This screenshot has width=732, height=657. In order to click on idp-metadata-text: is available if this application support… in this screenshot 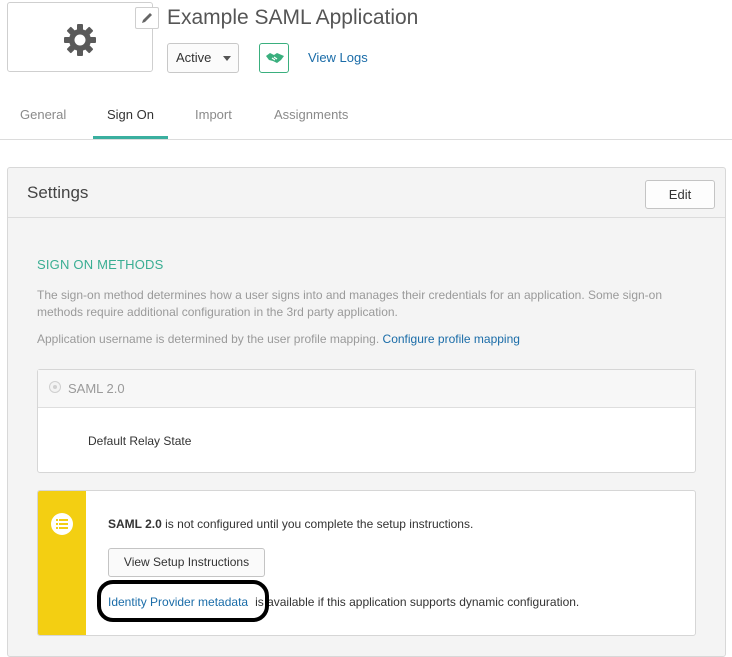, I will do `click(417, 602)`.